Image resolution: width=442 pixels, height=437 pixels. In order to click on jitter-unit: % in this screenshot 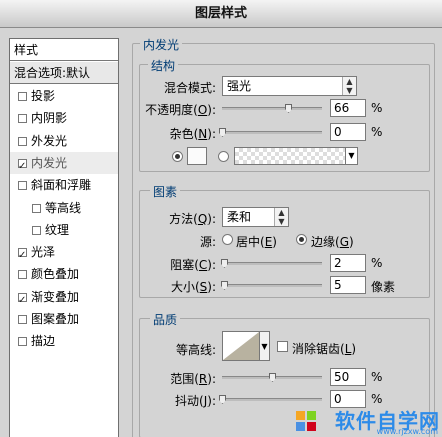, I will do `click(377, 399)`.